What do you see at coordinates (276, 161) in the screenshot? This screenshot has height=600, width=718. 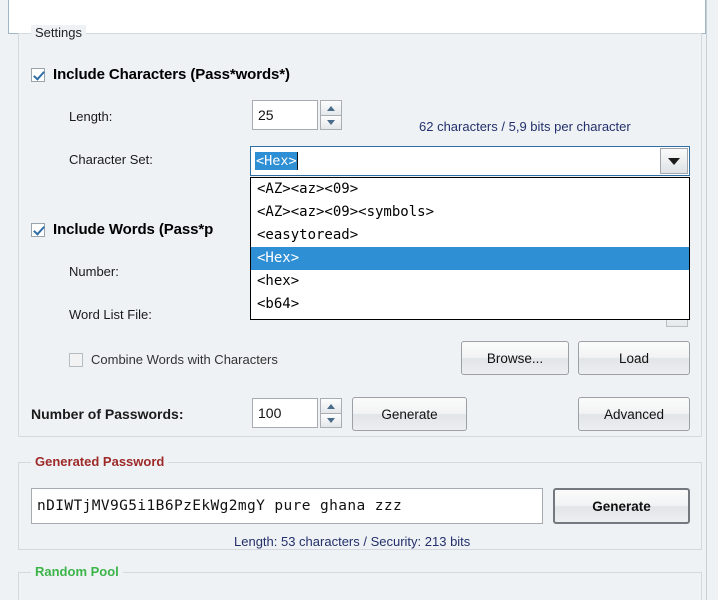 I see `character-set-selected-value: <Hex>` at bounding box center [276, 161].